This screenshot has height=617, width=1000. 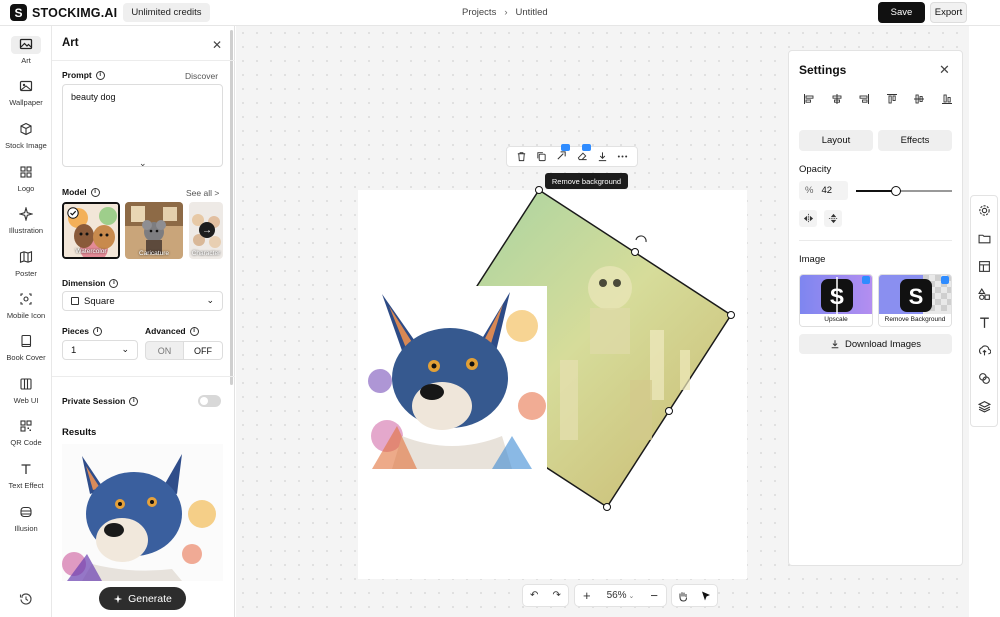 I want to click on prompt-input: beauty dog, so click(x=142, y=125).